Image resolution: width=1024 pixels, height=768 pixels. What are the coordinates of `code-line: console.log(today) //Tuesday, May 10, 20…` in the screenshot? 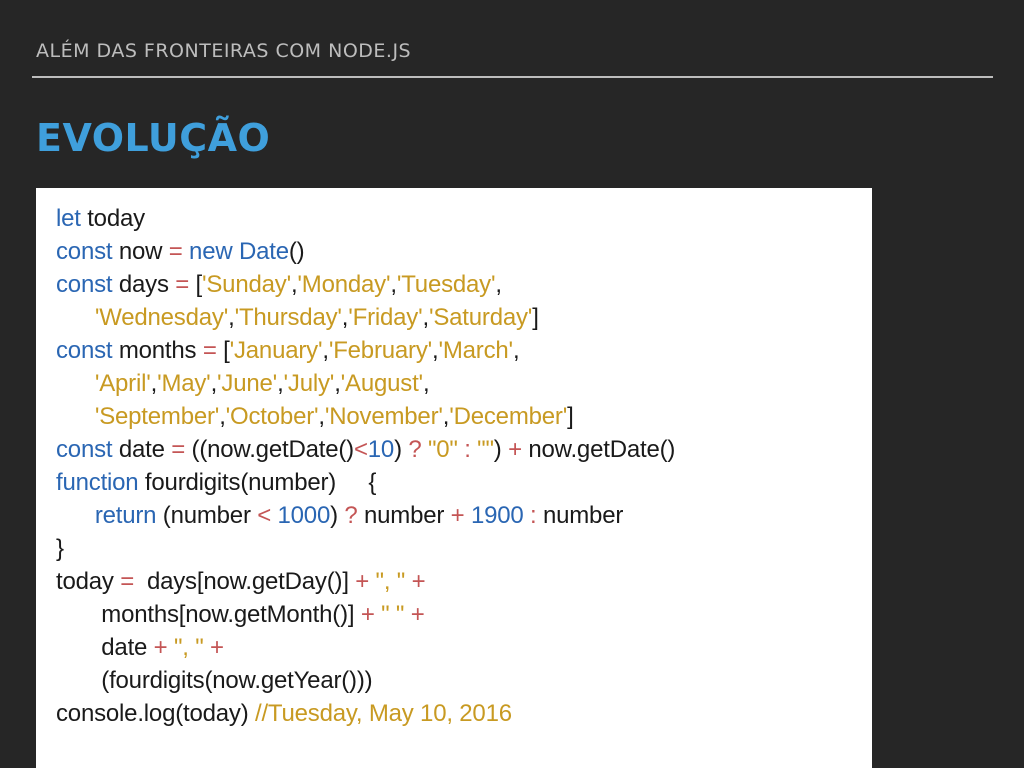 It's located at (284, 713).